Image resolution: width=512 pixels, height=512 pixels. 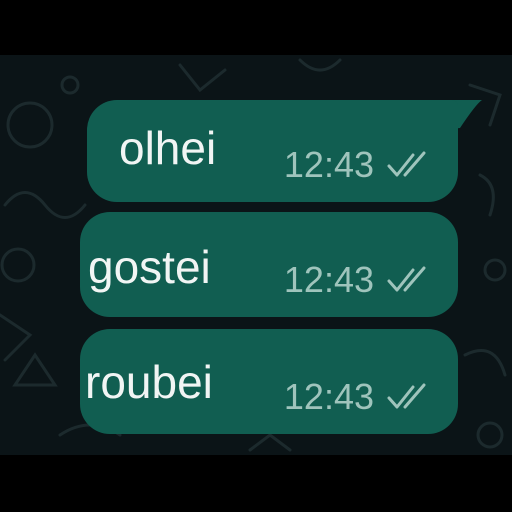 What do you see at coordinates (168, 148) in the screenshot?
I see `message-text: olhei` at bounding box center [168, 148].